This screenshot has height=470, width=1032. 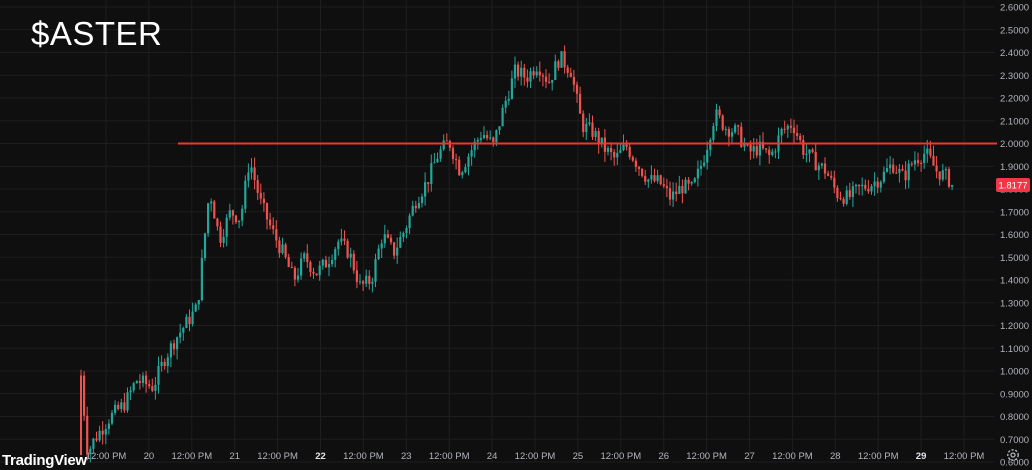 What do you see at coordinates (1014, 99) in the screenshot?
I see `y-tick-label: 2.2000` at bounding box center [1014, 99].